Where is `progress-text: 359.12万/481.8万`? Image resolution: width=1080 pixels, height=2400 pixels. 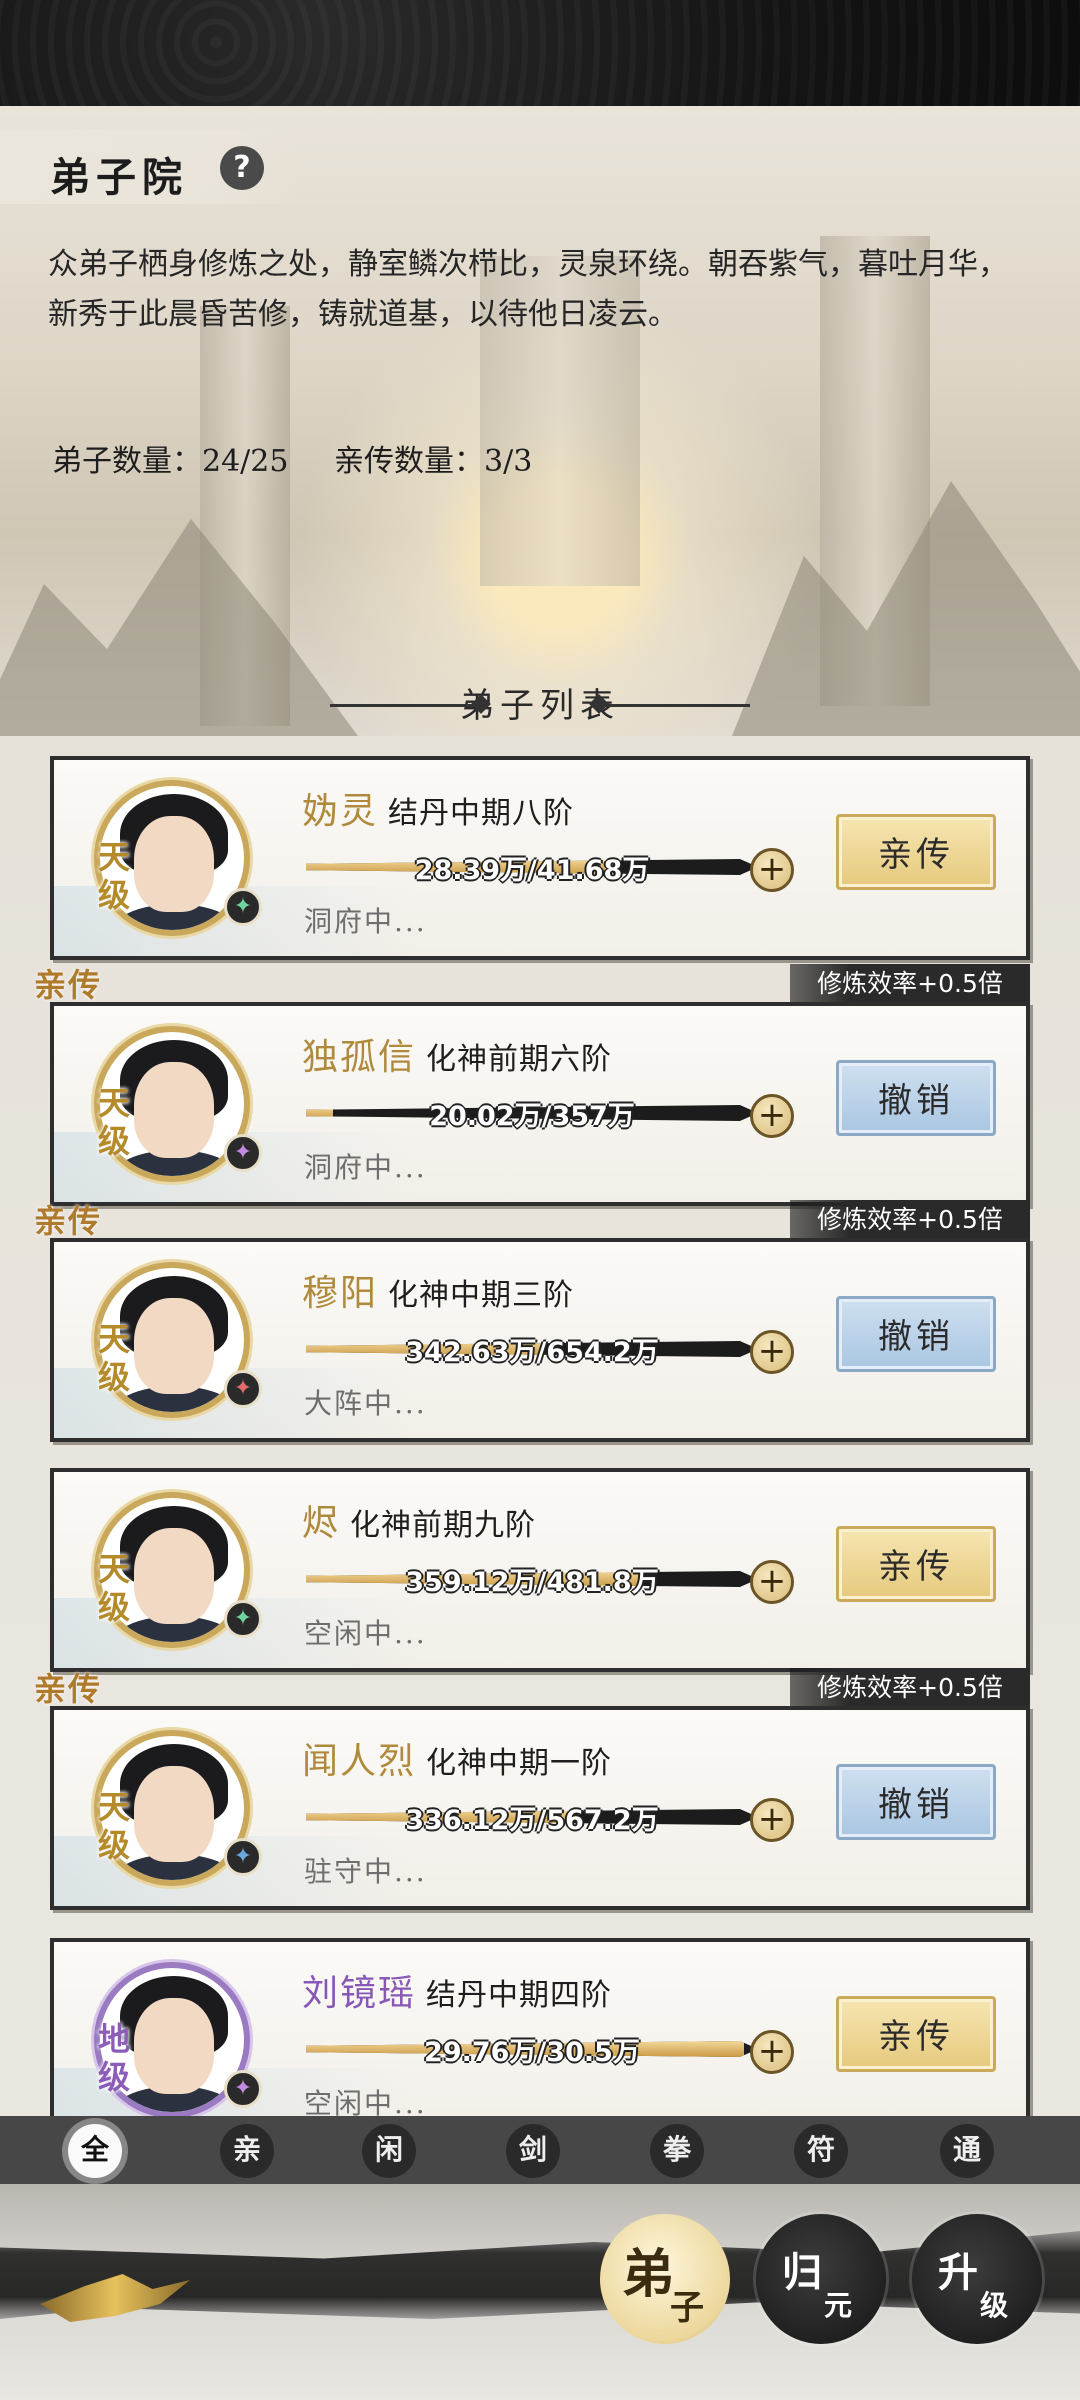 progress-text: 359.12万/481.8万 is located at coordinates (532, 1582).